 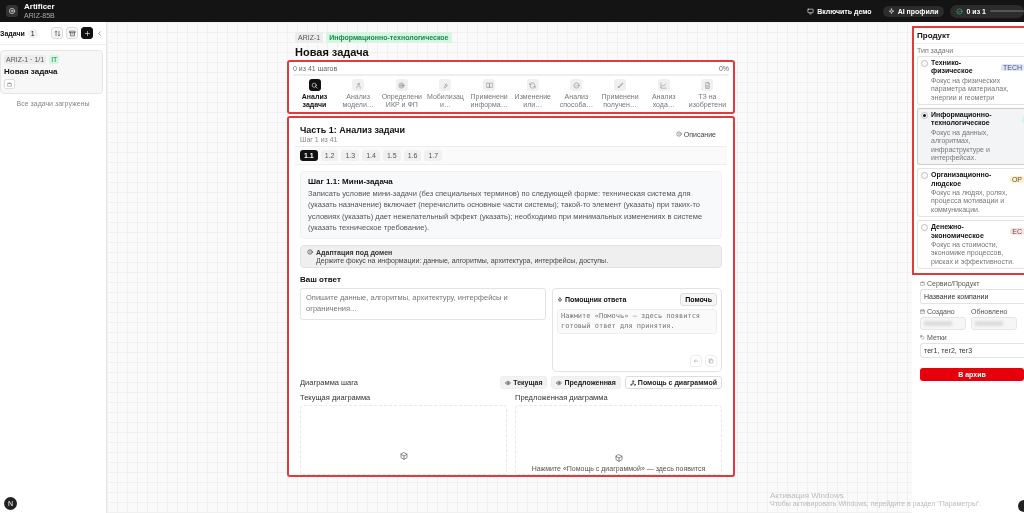 I want to click on copy-button, so click(x=711, y=361).